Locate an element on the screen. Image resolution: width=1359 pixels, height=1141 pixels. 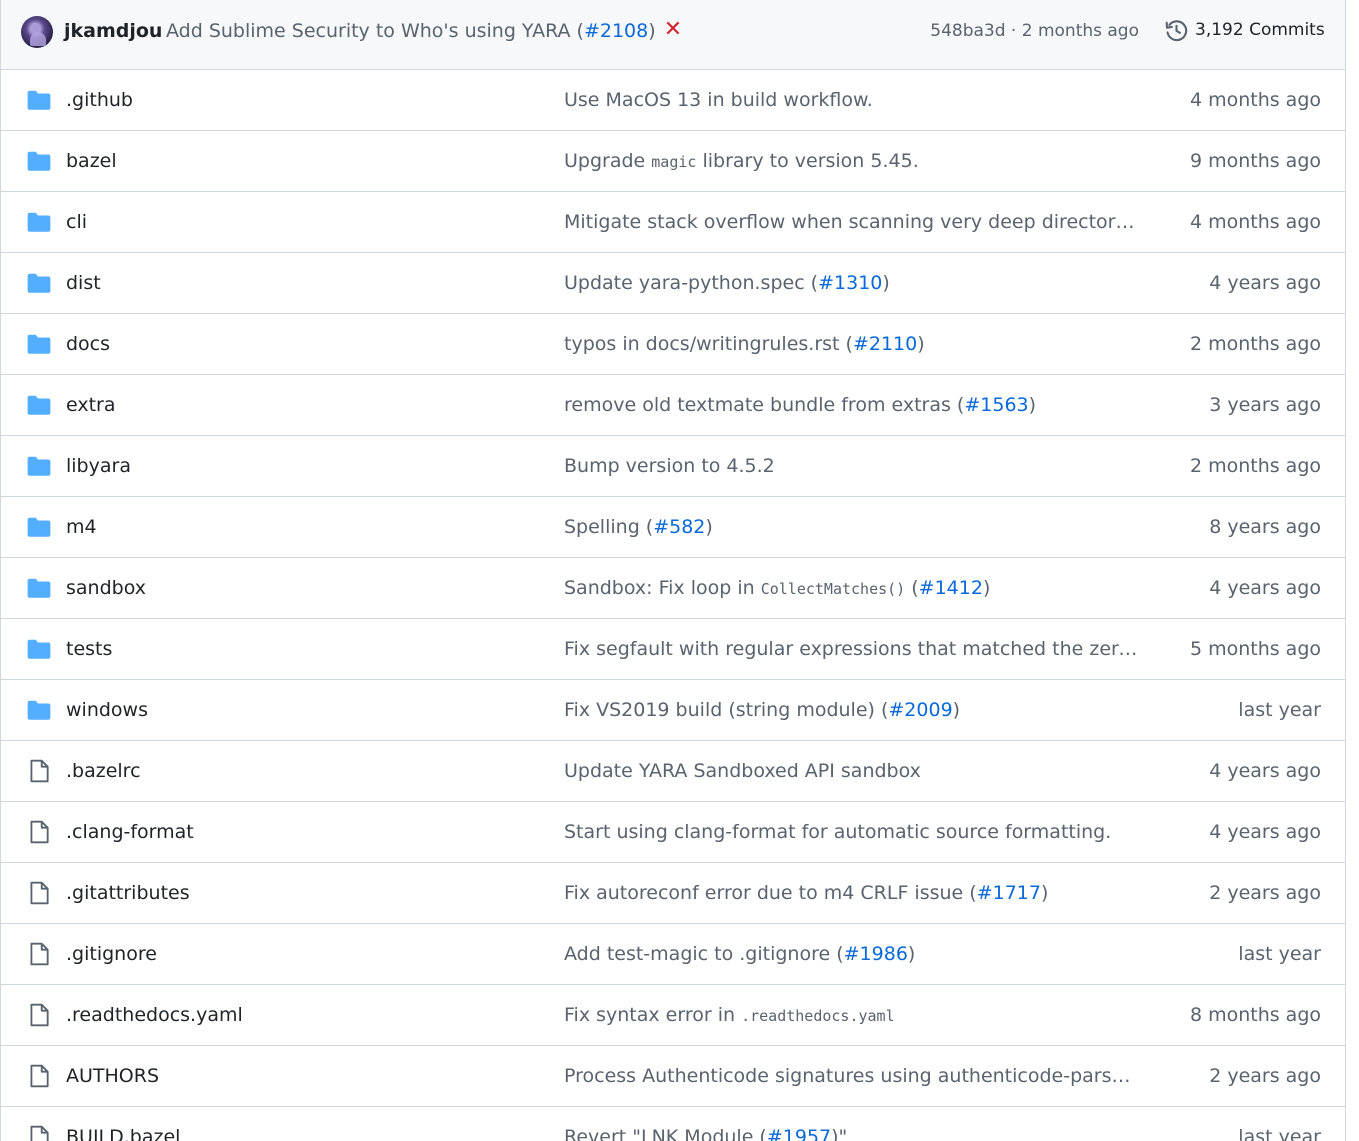
pr-link: #582 is located at coordinates (679, 527).